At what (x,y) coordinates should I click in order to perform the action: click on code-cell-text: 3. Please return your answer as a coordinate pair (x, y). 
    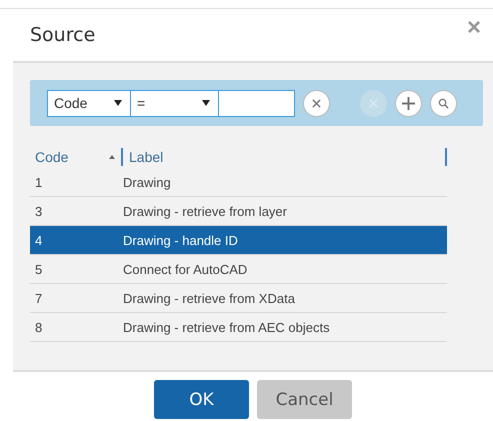
    Looking at the image, I should click on (39, 211).